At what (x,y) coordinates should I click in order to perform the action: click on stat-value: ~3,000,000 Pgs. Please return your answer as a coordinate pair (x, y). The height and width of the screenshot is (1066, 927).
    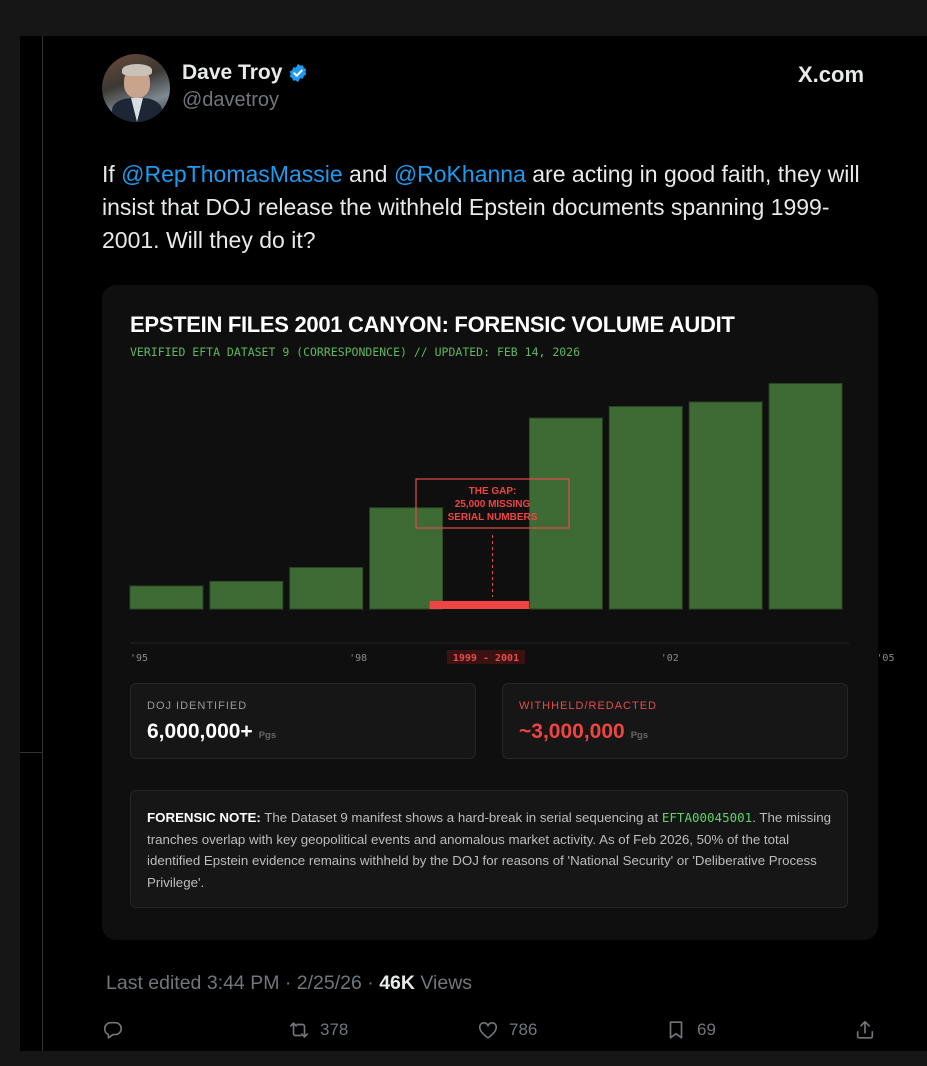
    Looking at the image, I should click on (583, 732).